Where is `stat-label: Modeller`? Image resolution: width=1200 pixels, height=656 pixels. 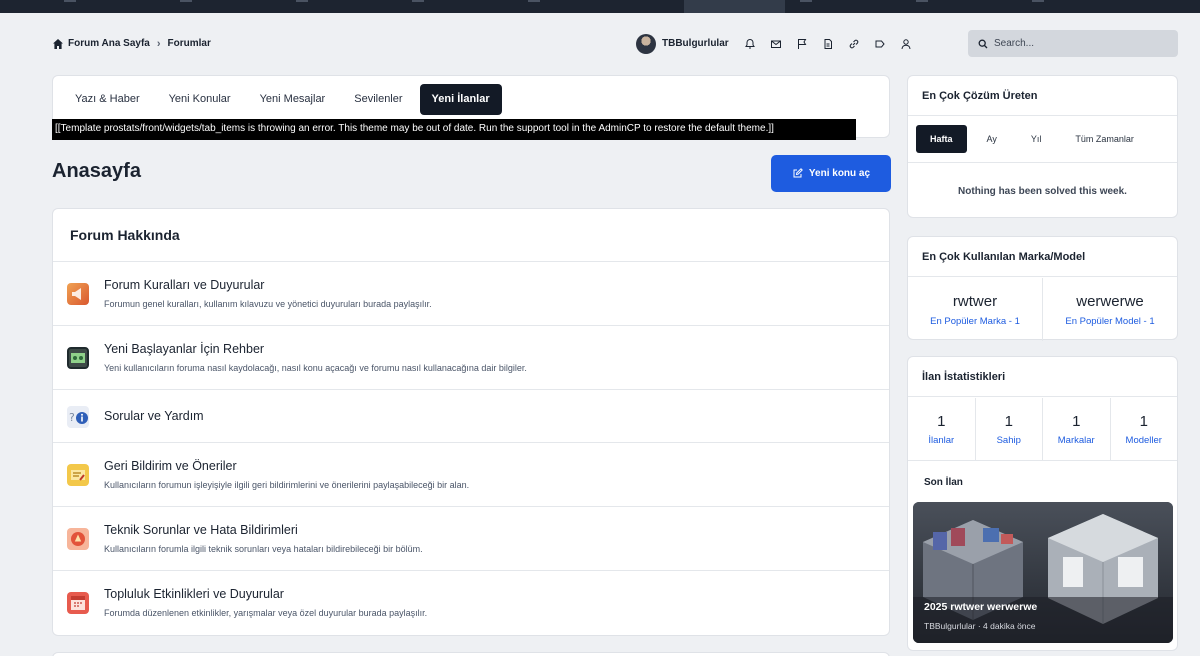 stat-label: Modeller is located at coordinates (1143, 440).